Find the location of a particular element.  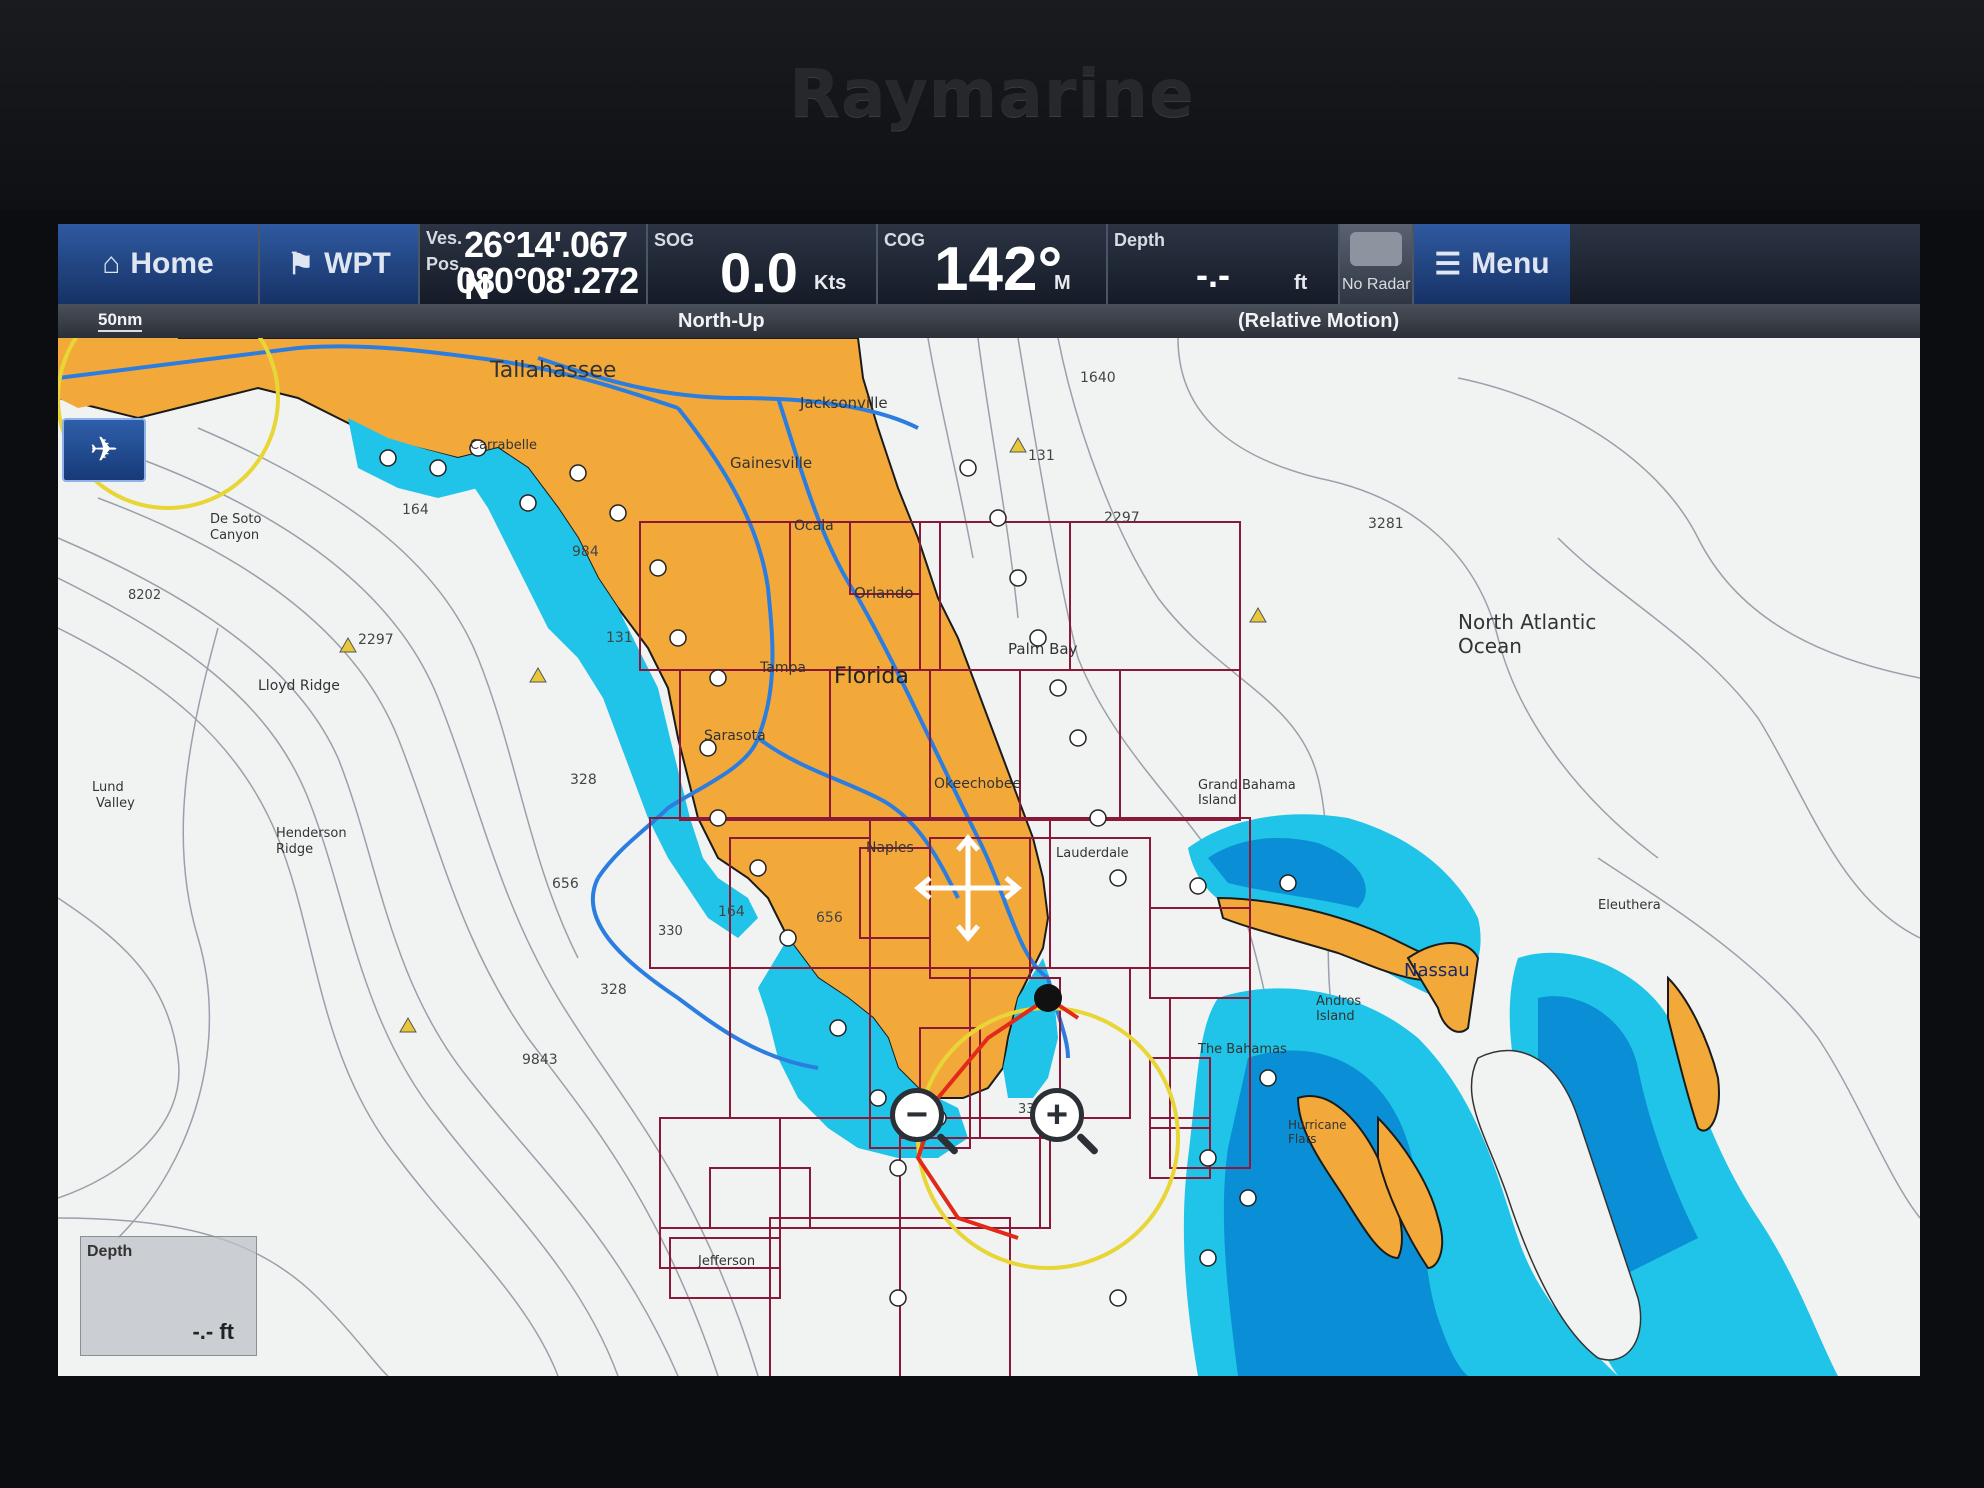

label-lauderdale: Lauderdale is located at coordinates (1092, 853).